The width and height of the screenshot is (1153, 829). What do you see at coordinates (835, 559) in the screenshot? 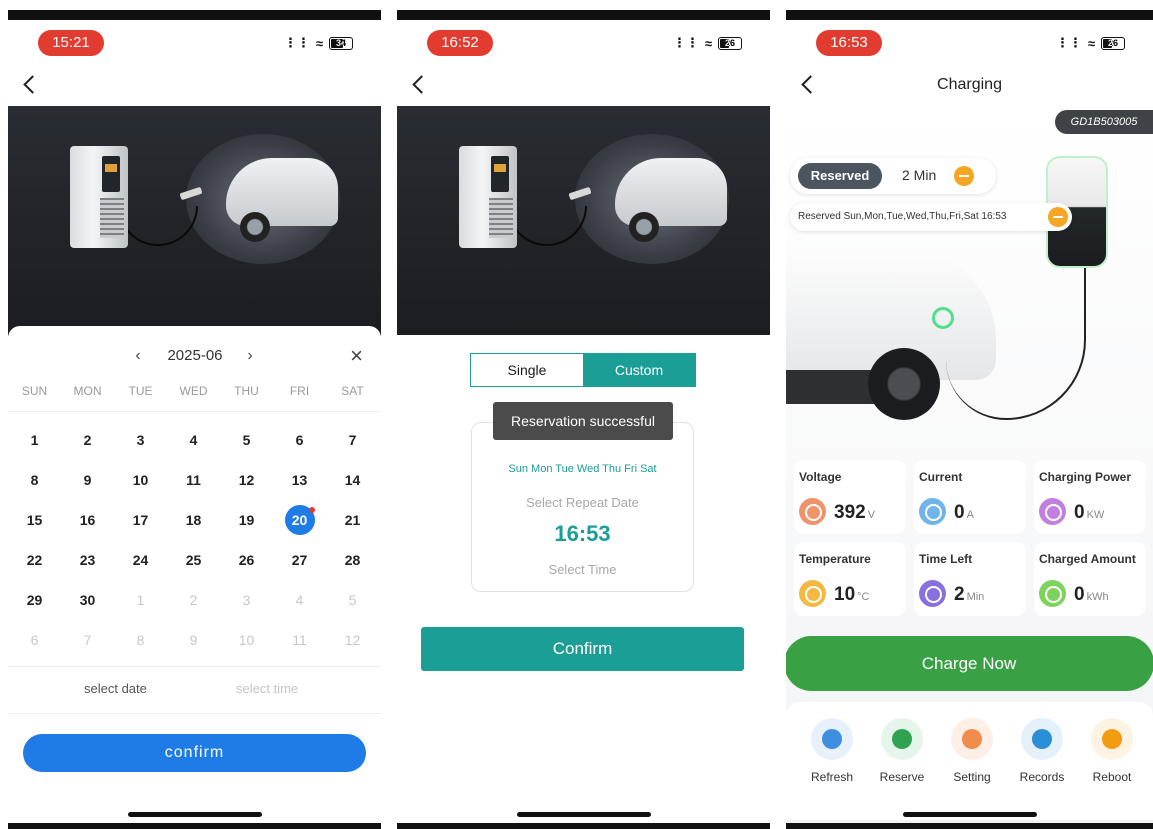
I see `metric-label: Temperature` at bounding box center [835, 559].